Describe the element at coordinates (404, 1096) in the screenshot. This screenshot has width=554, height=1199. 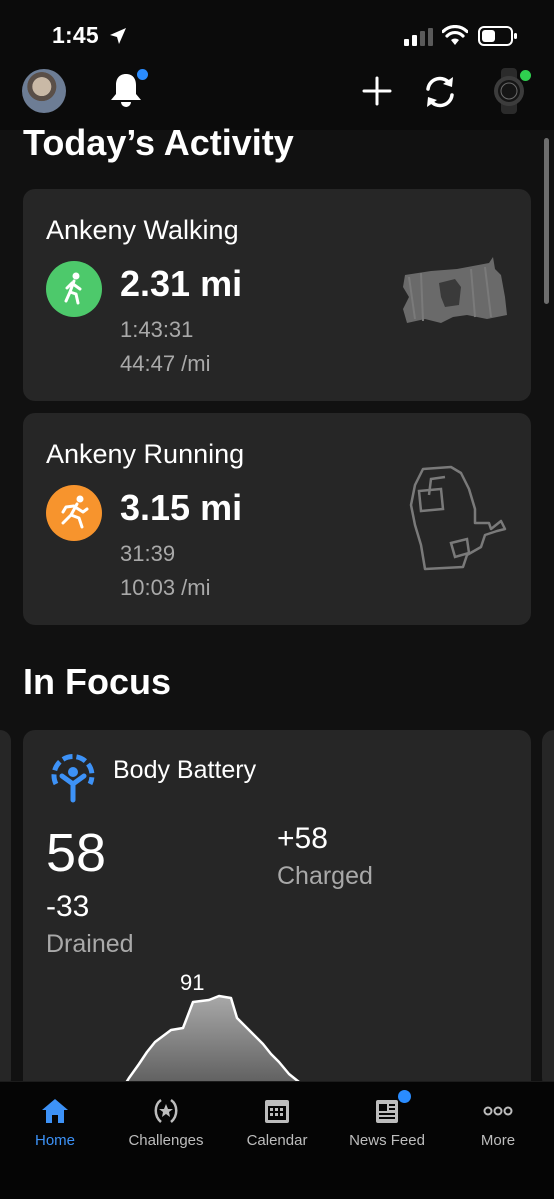
I see `news-feed-badge` at that location.